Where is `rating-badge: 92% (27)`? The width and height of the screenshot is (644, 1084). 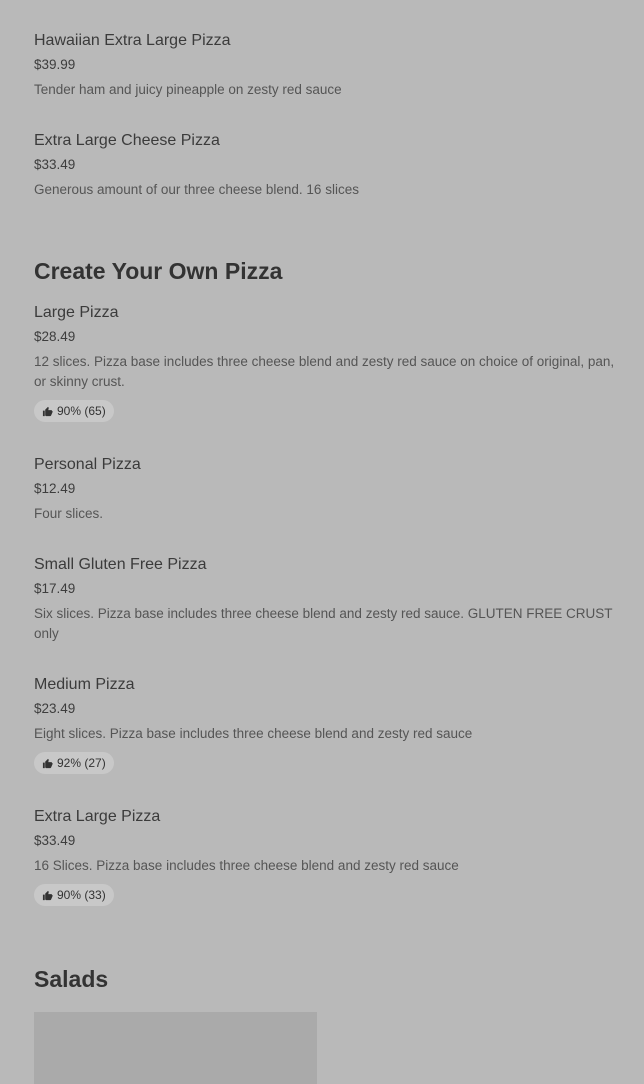
rating-badge: 92% (27) is located at coordinates (74, 763).